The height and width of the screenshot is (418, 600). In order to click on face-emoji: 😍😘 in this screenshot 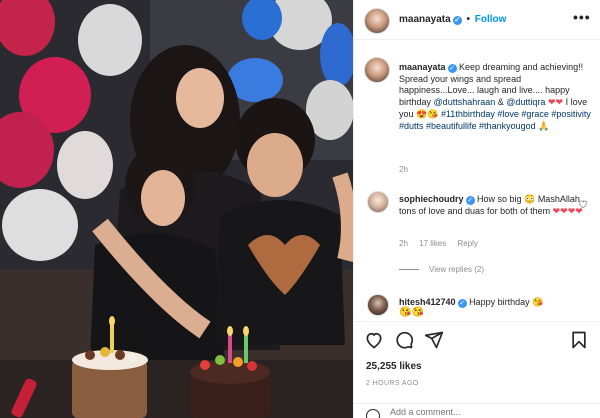, I will do `click(427, 113)`.